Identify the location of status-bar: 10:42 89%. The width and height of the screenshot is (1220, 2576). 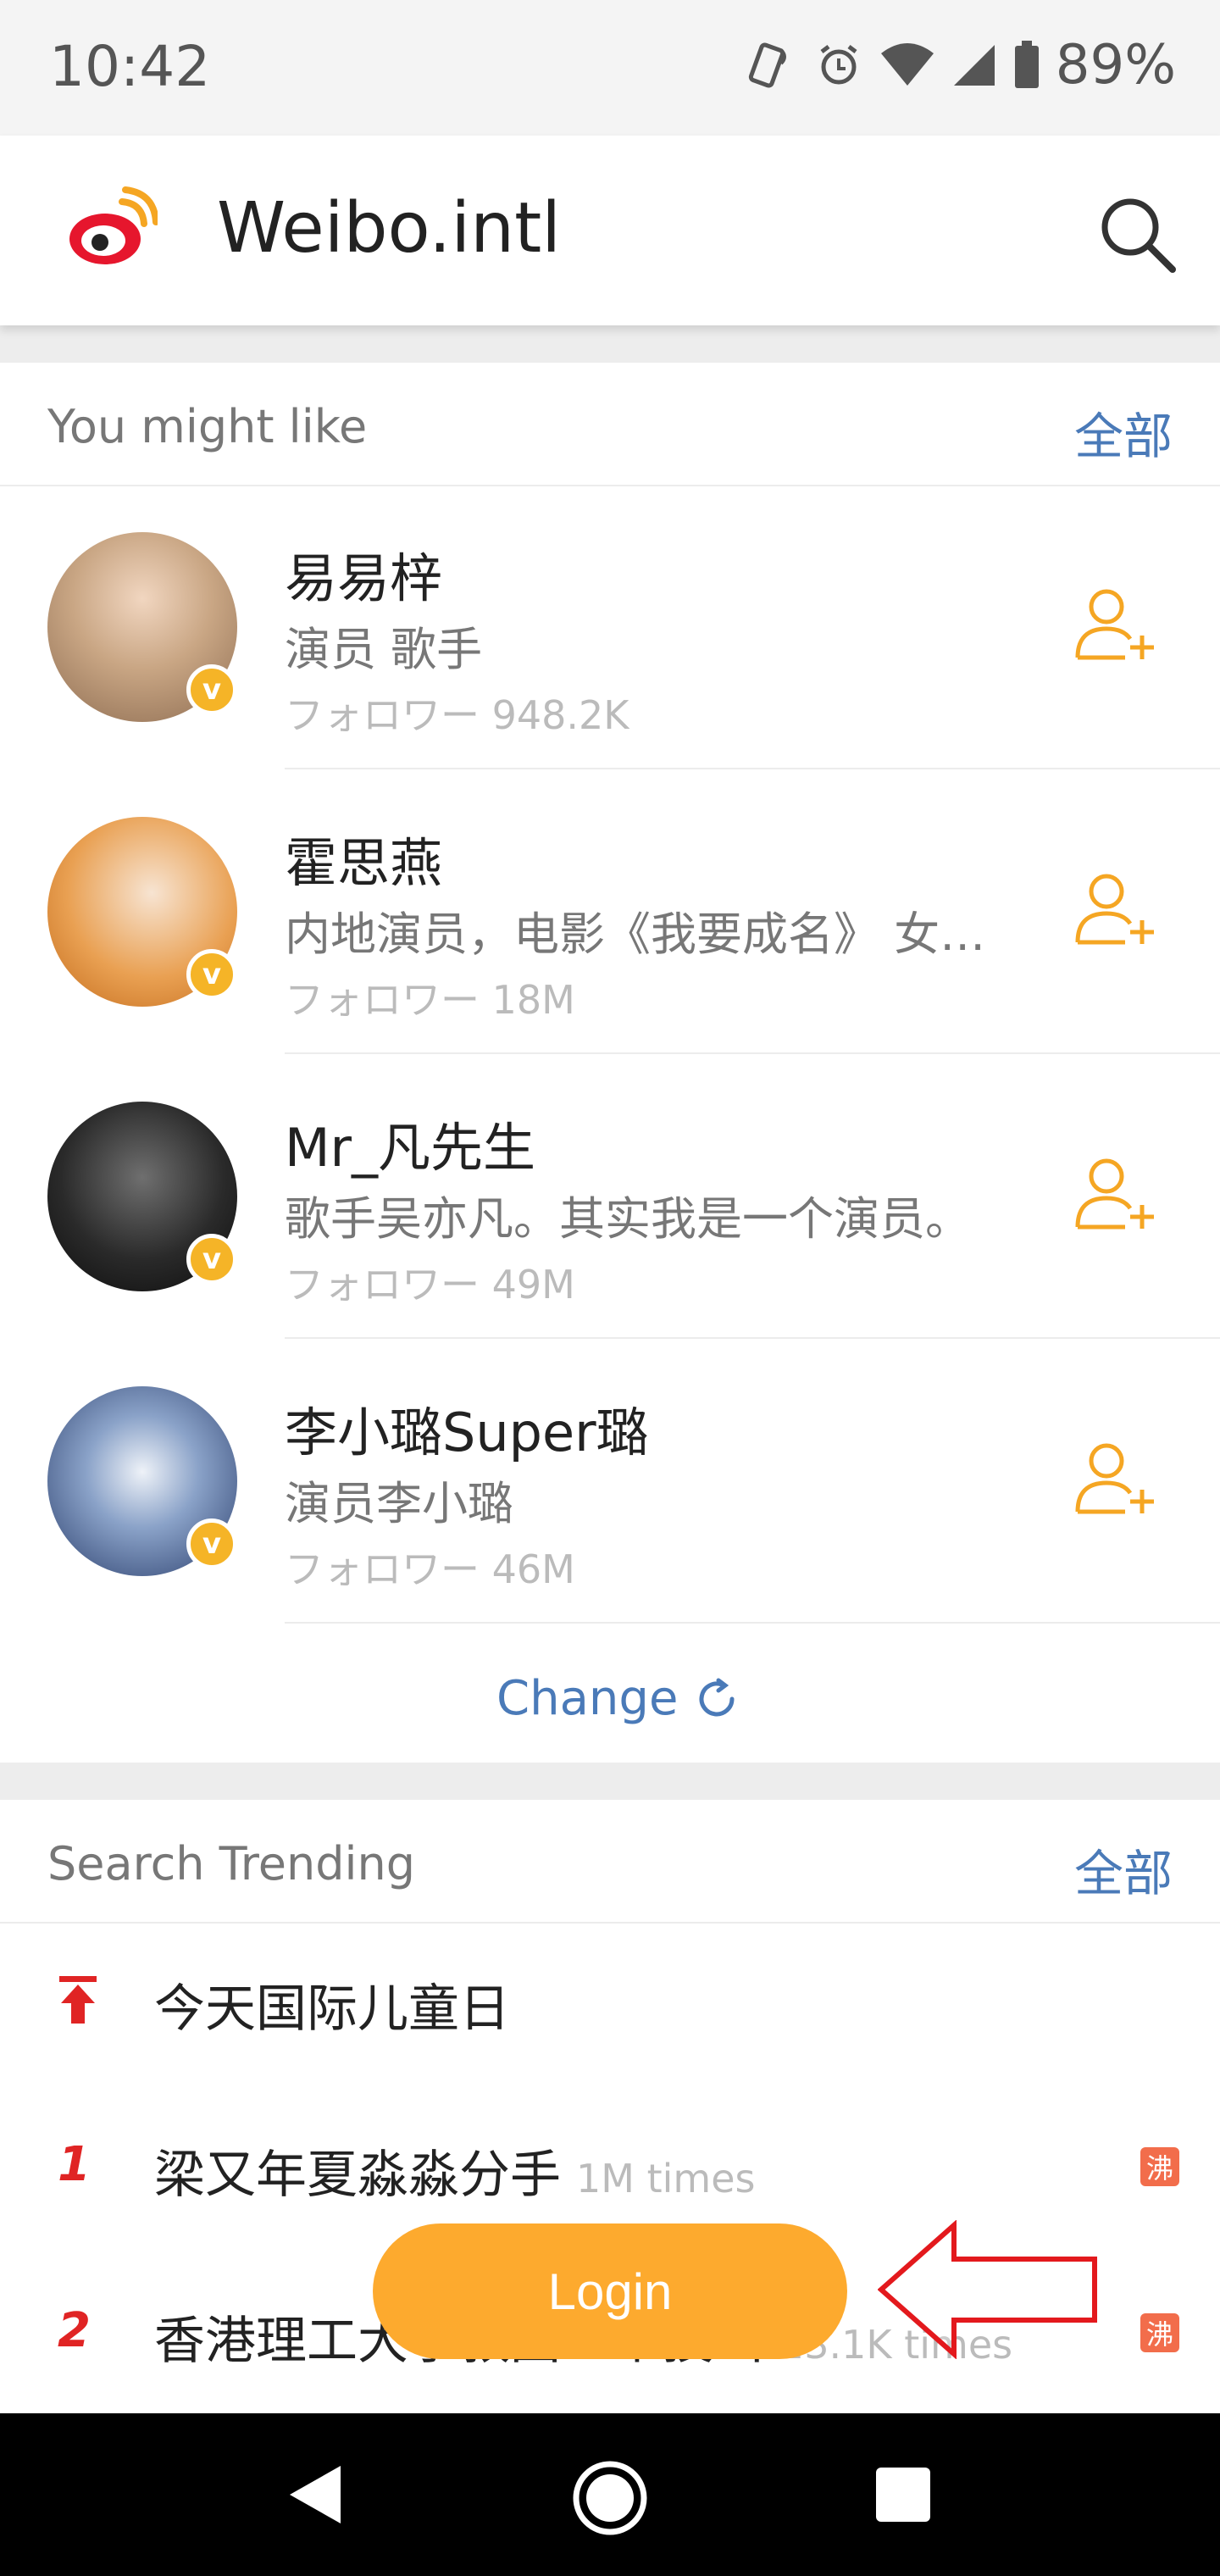
(610, 68).